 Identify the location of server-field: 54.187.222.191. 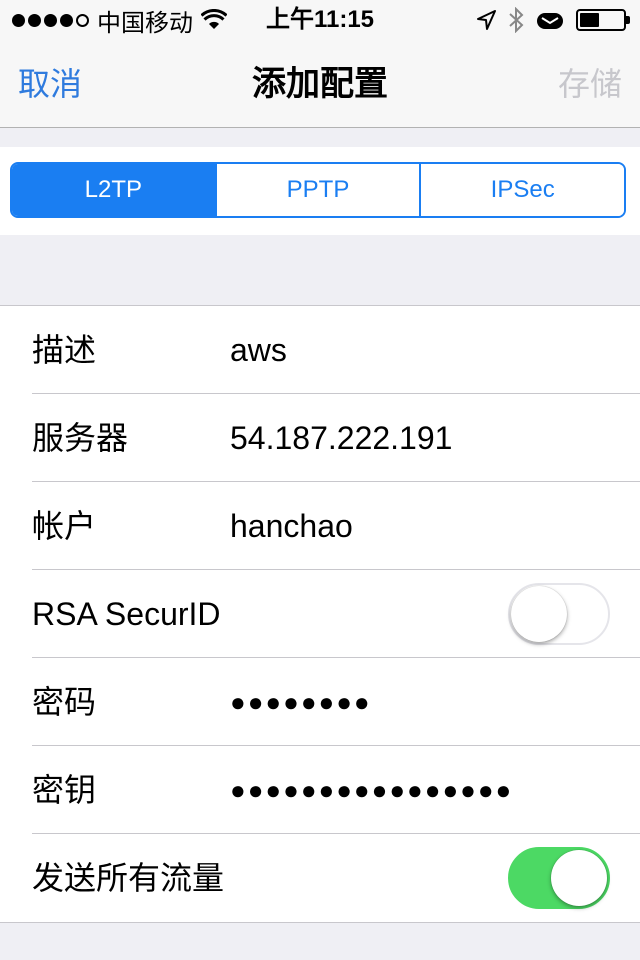
(341, 438).